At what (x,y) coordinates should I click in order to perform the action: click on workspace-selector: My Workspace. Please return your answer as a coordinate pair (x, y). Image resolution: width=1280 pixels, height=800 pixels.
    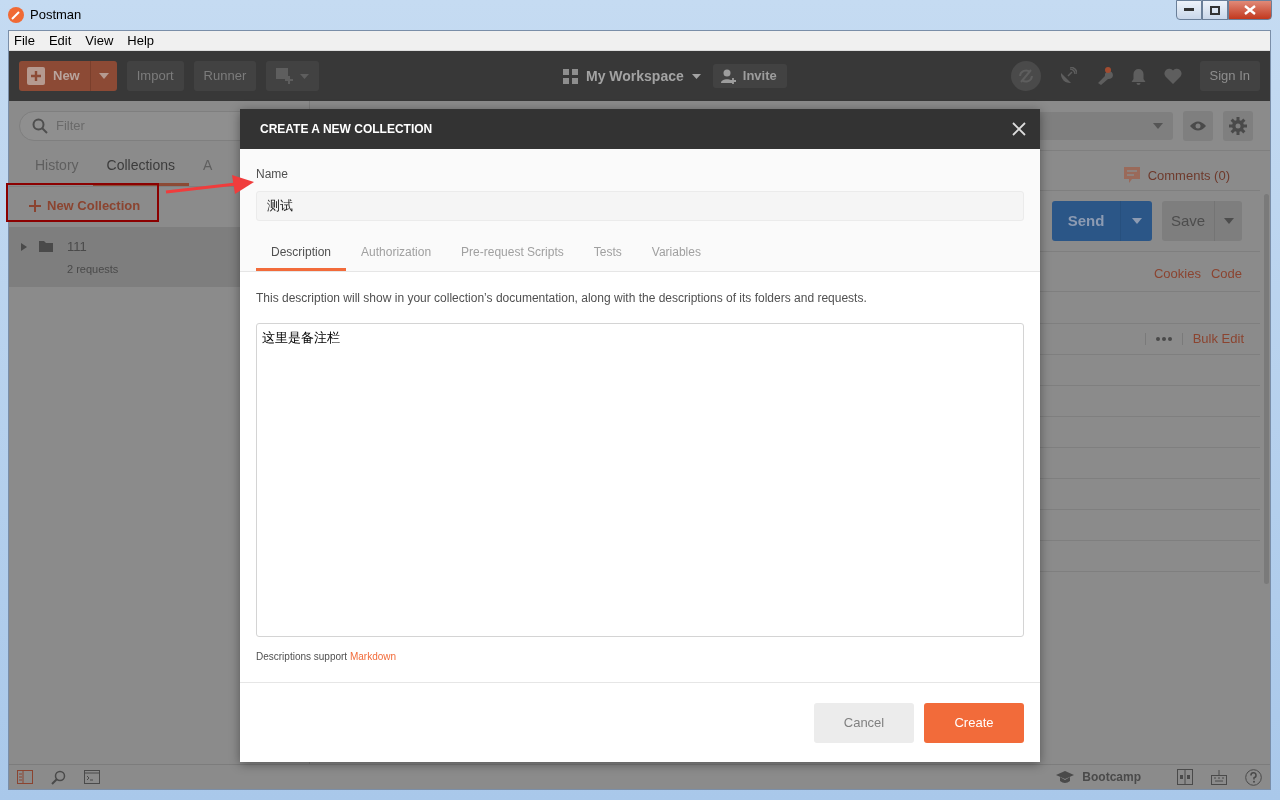
    Looking at the image, I should click on (632, 76).